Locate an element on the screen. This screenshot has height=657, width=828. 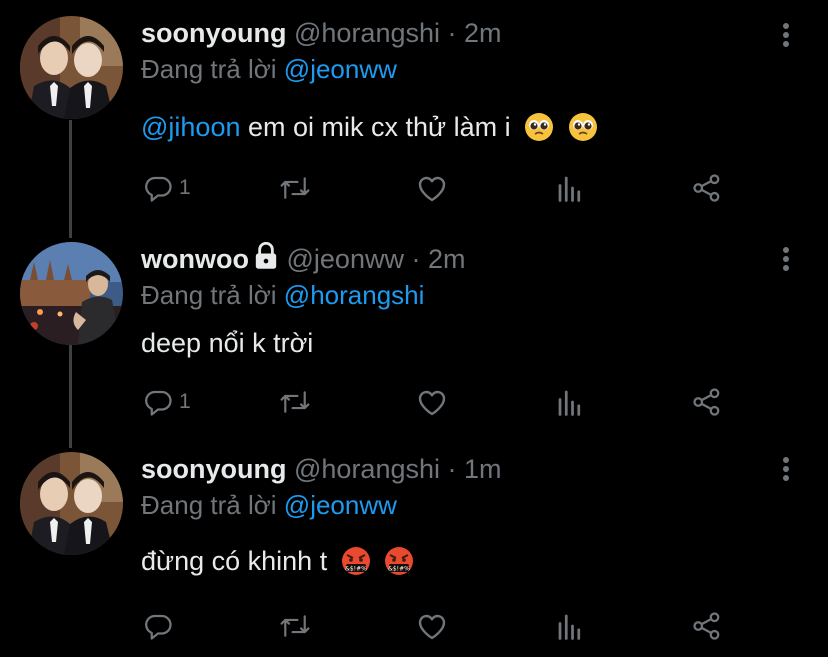
tweet-text: @jihoon em oi mik cx thử làm i is located at coordinates (369, 127).